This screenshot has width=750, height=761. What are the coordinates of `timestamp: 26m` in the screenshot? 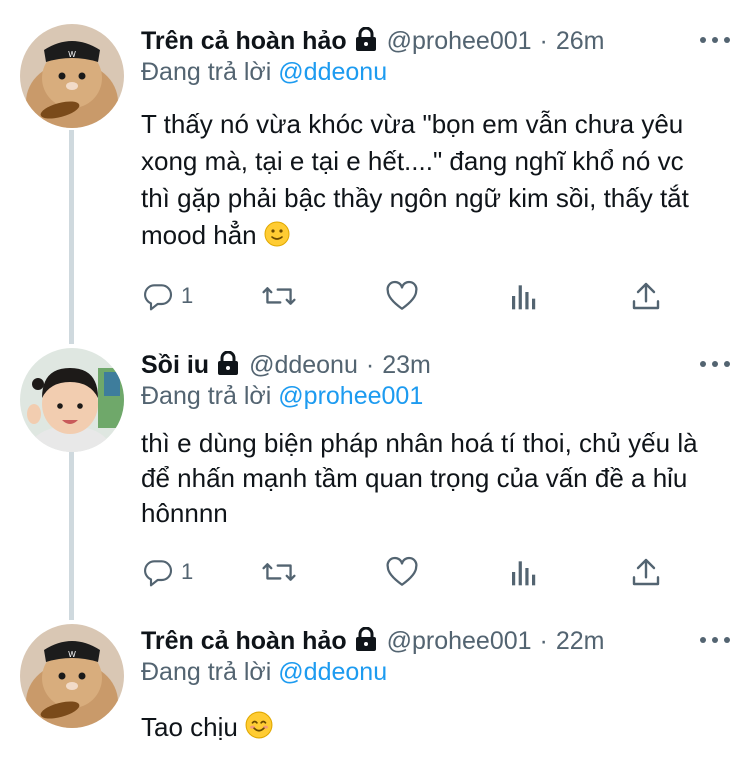 It's located at (580, 41).